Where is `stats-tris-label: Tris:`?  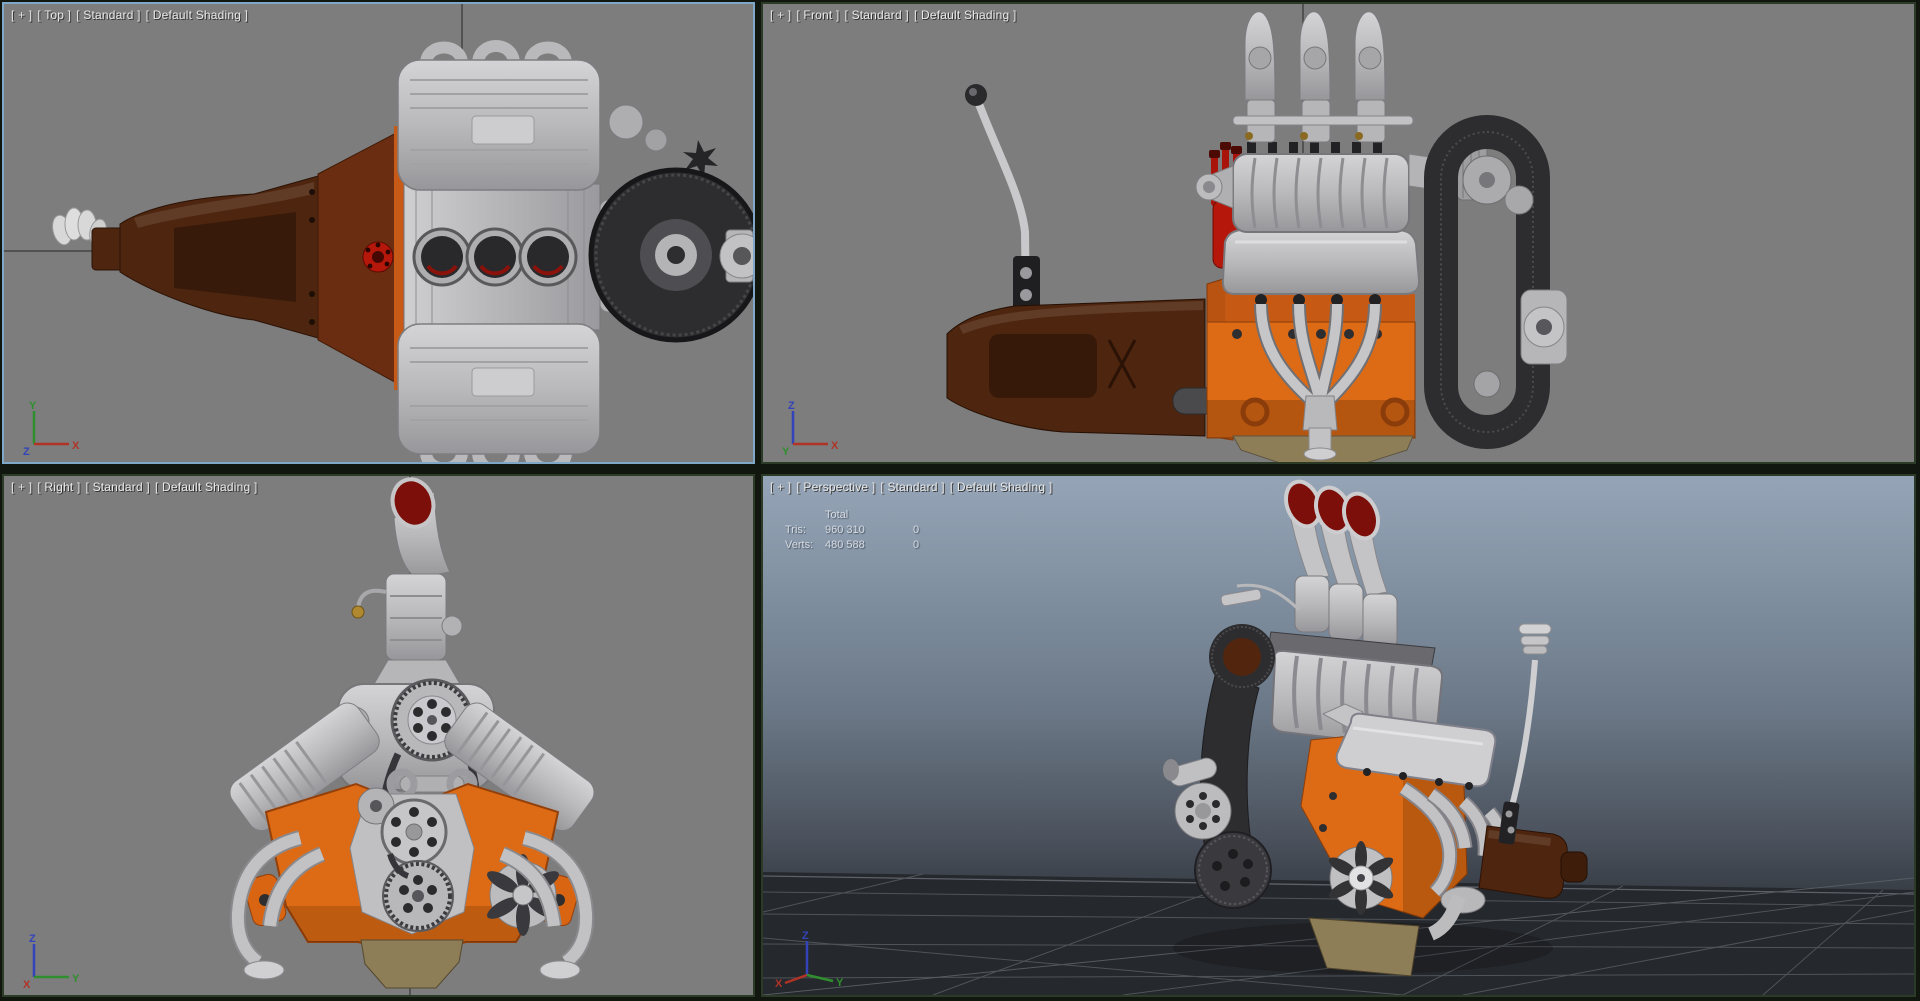 stats-tris-label: Tris: is located at coordinates (795, 530).